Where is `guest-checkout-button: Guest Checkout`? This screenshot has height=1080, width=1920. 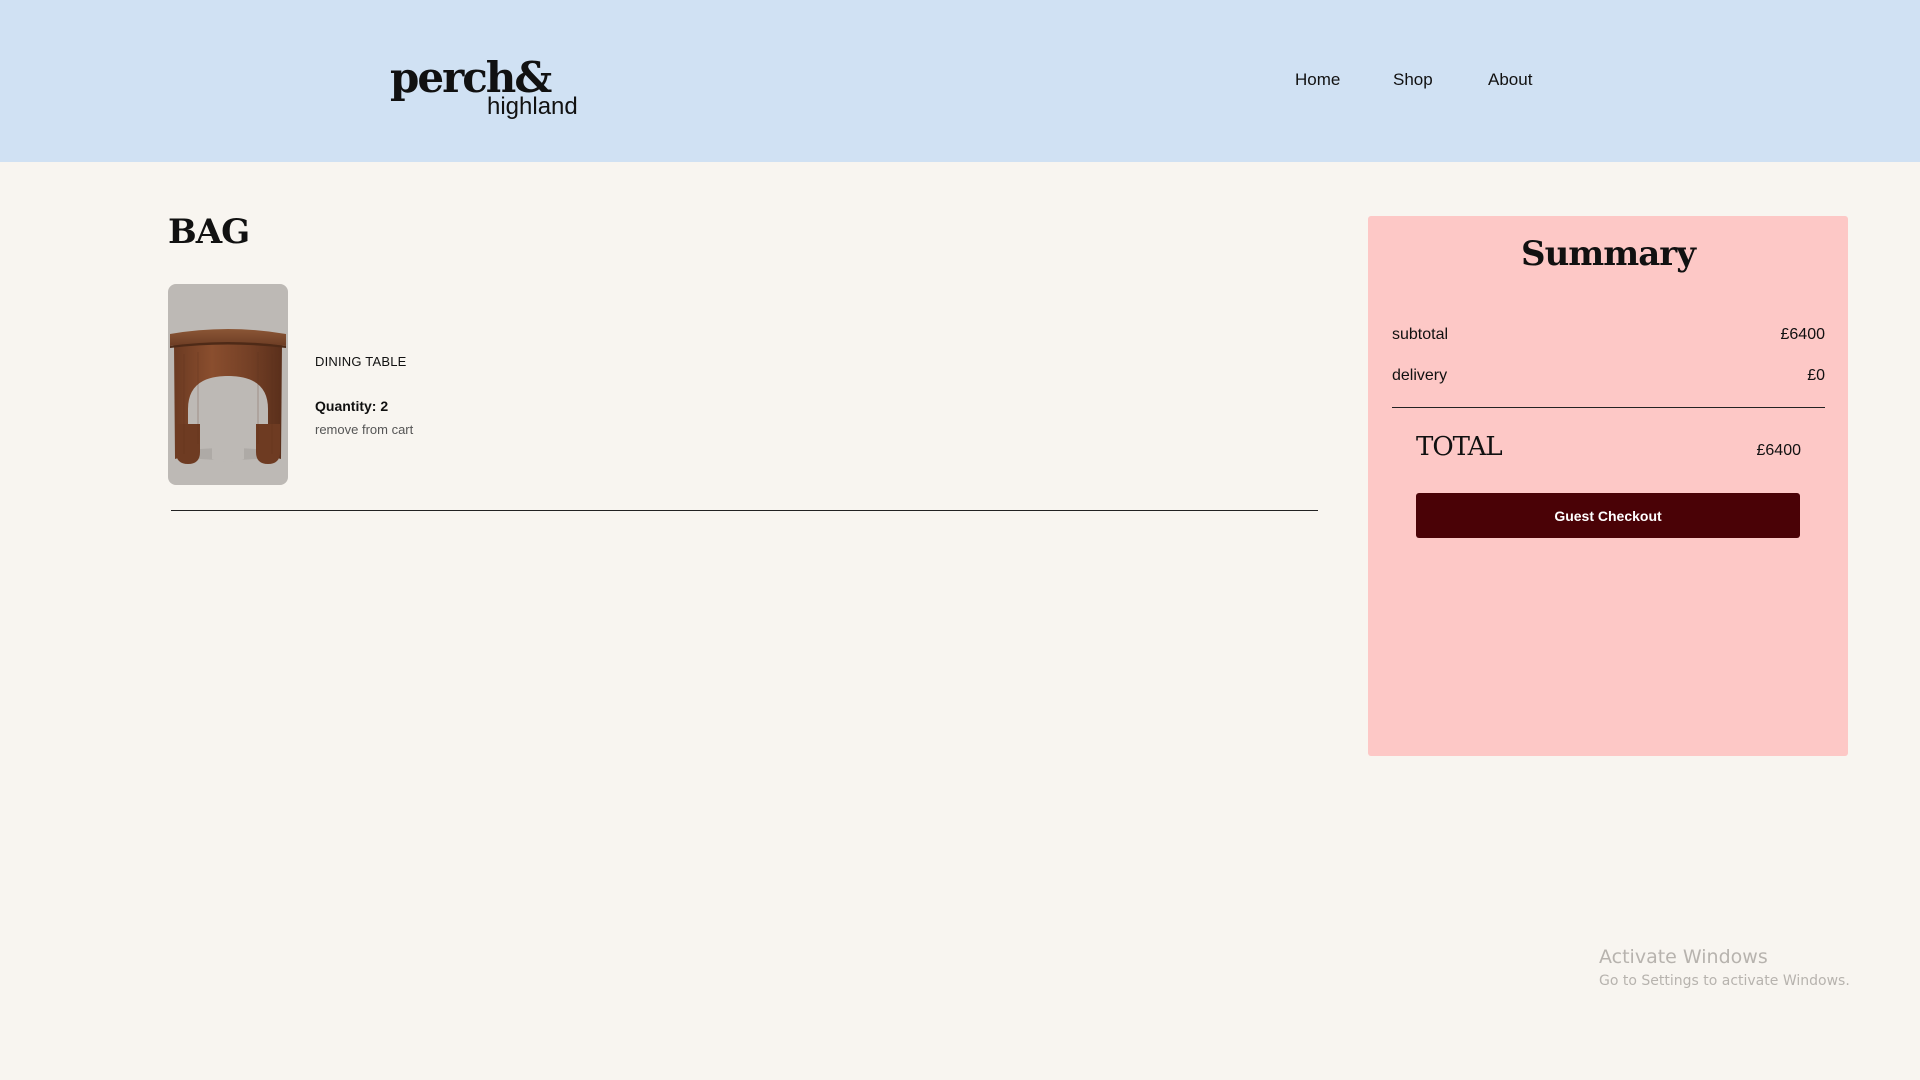 guest-checkout-button: Guest Checkout is located at coordinates (1608, 515).